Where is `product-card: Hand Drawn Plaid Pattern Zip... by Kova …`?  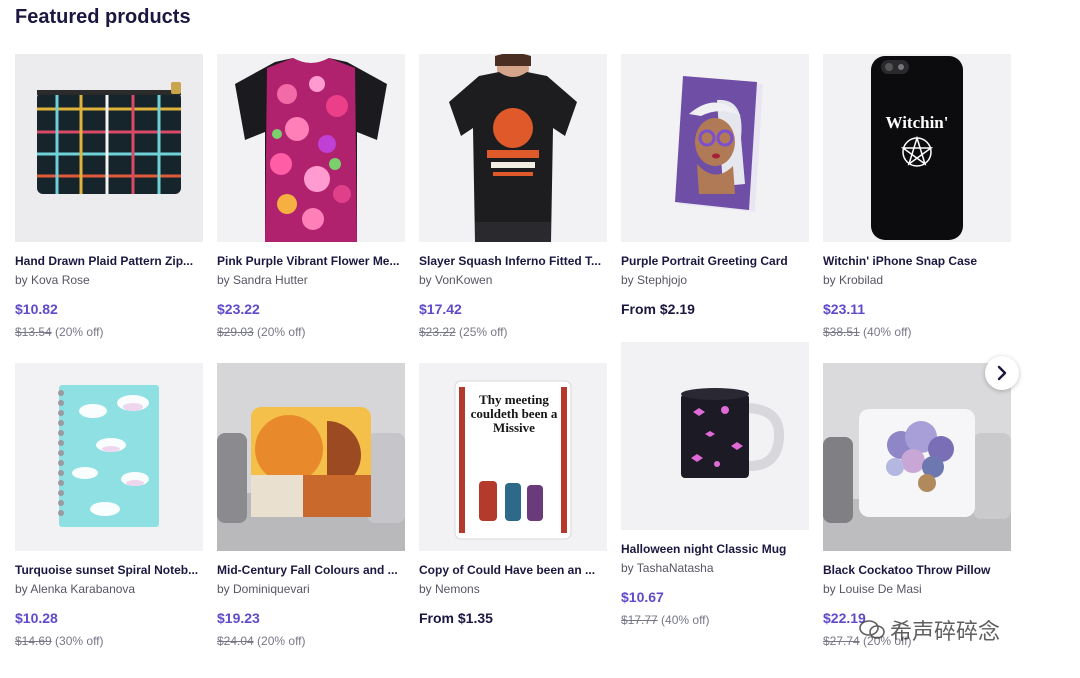 product-card: Hand Drawn Plaid Pattern Zip... by Kova … is located at coordinates (109, 196).